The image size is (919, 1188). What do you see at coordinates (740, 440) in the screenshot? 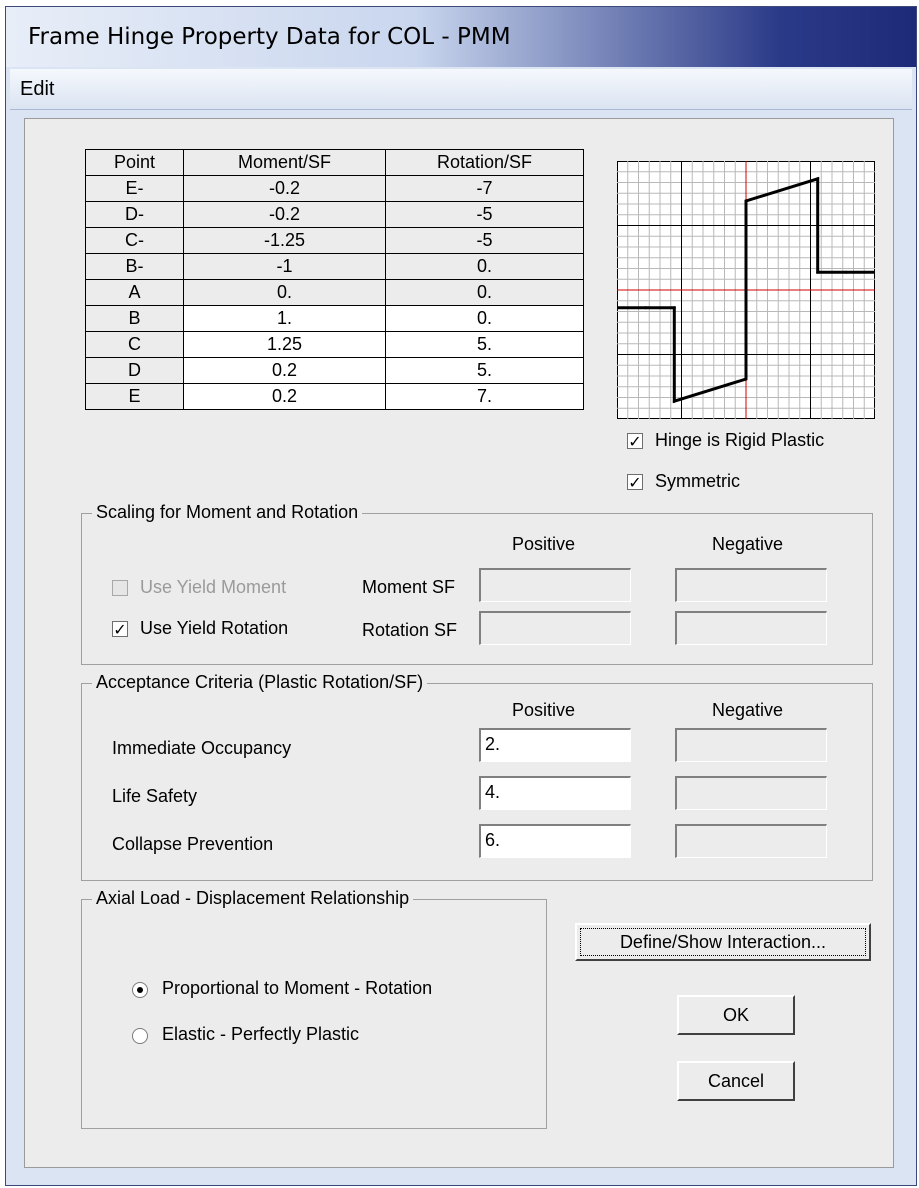
I see `rigid-plastic-label: Hinge is Rigid Plastic` at bounding box center [740, 440].